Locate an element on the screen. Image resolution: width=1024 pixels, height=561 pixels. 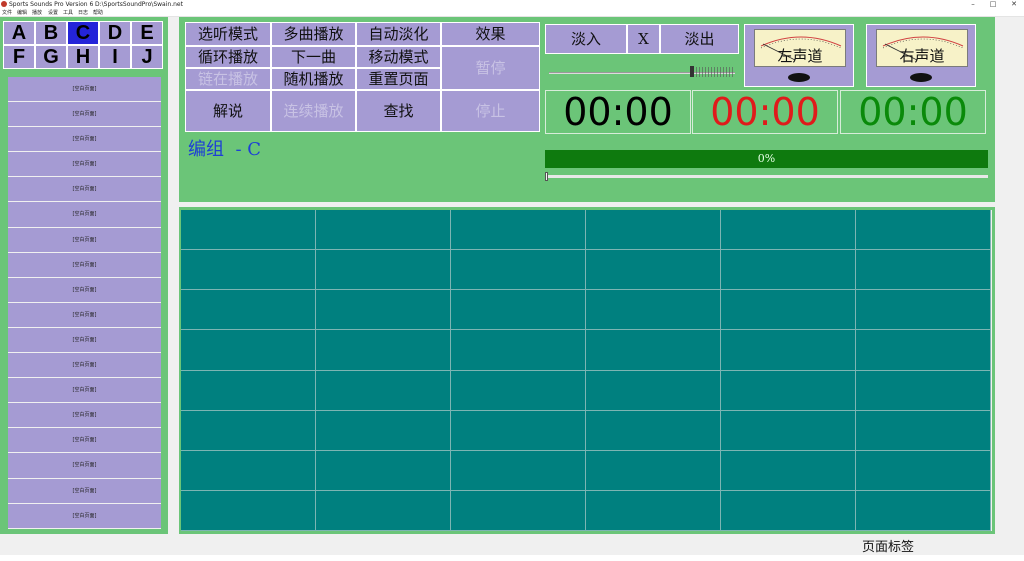
find-button: 查找 is located at coordinates (398, 111).